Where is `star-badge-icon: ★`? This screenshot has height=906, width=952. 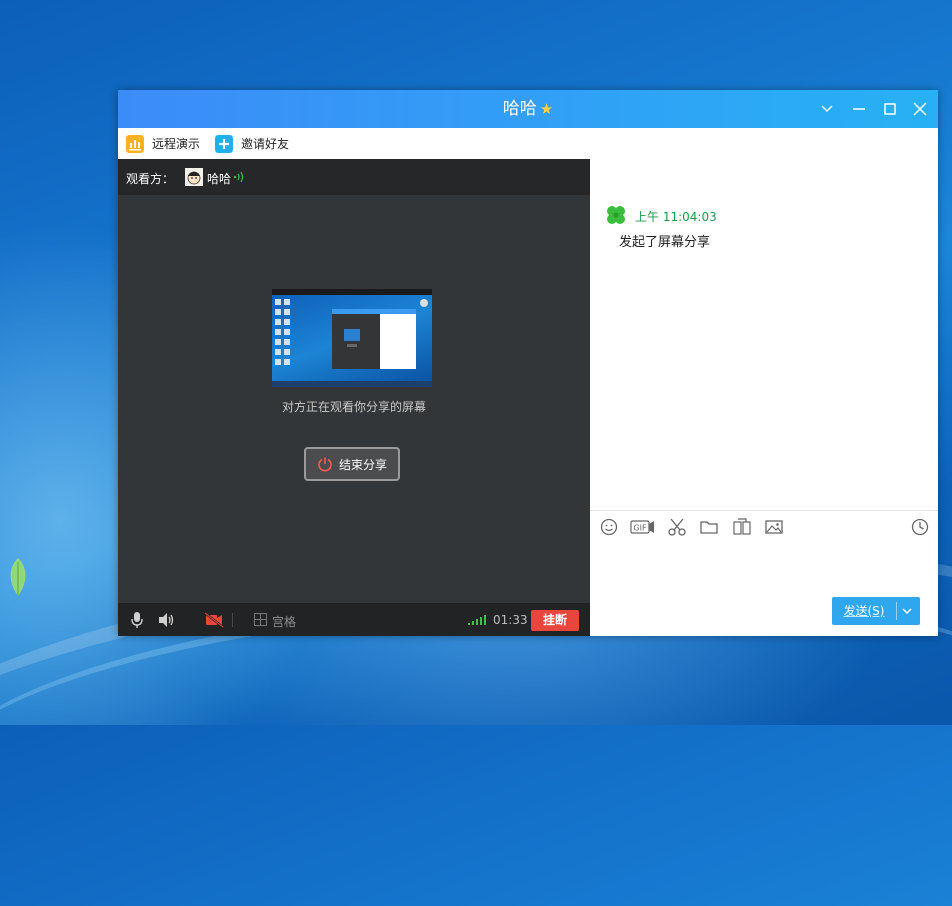
star-badge-icon: ★ is located at coordinates (546, 109).